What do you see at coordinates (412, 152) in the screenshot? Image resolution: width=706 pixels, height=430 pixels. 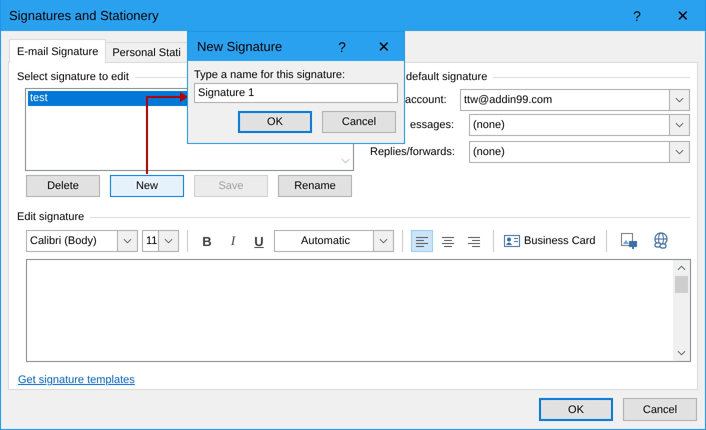 I see `field-label: Replies/forwards:` at bounding box center [412, 152].